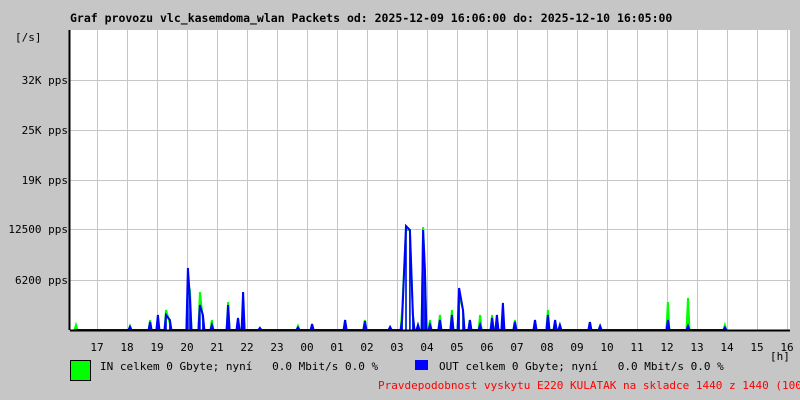 The image size is (800, 400). I want to click on x-tick-label: 18, so click(127, 347).